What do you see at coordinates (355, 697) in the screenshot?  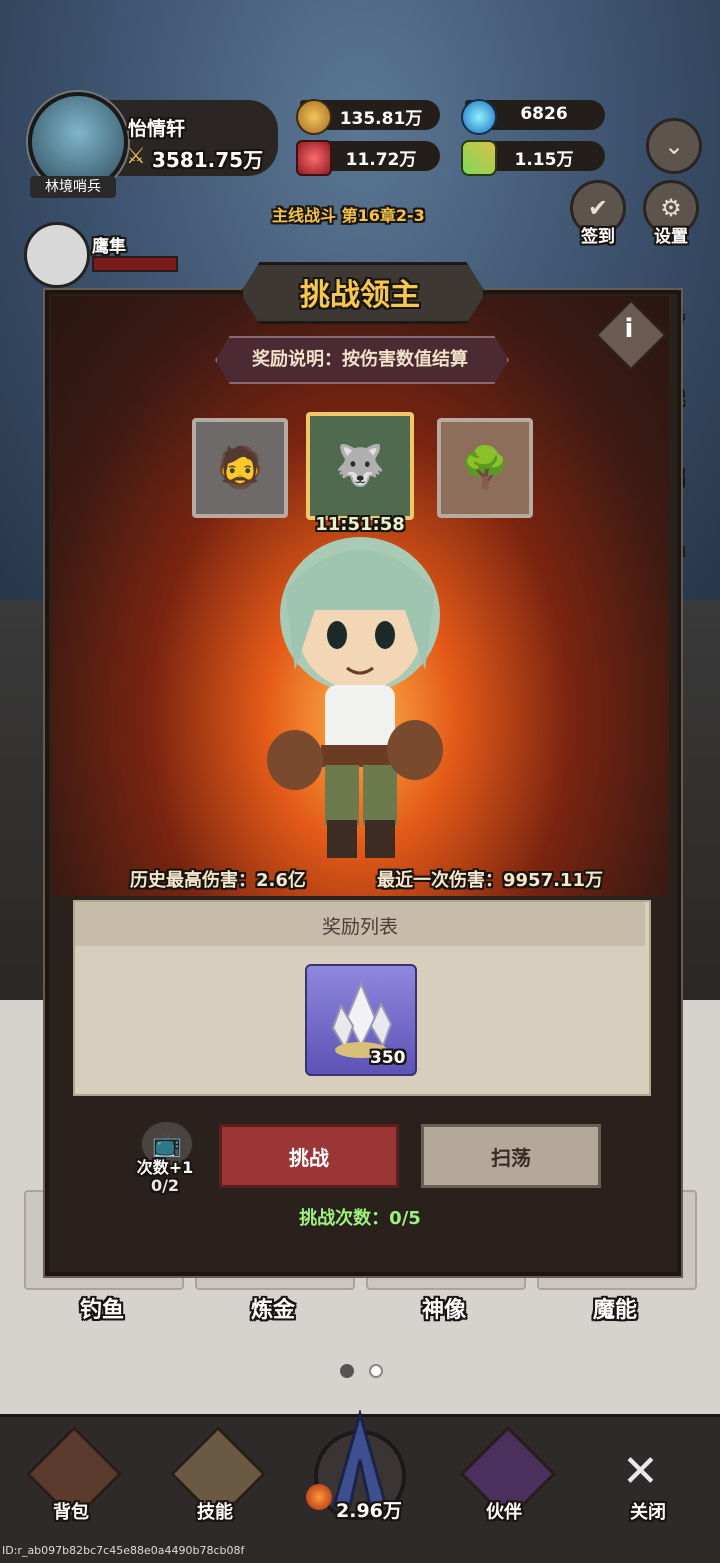 I see `hero-character` at bounding box center [355, 697].